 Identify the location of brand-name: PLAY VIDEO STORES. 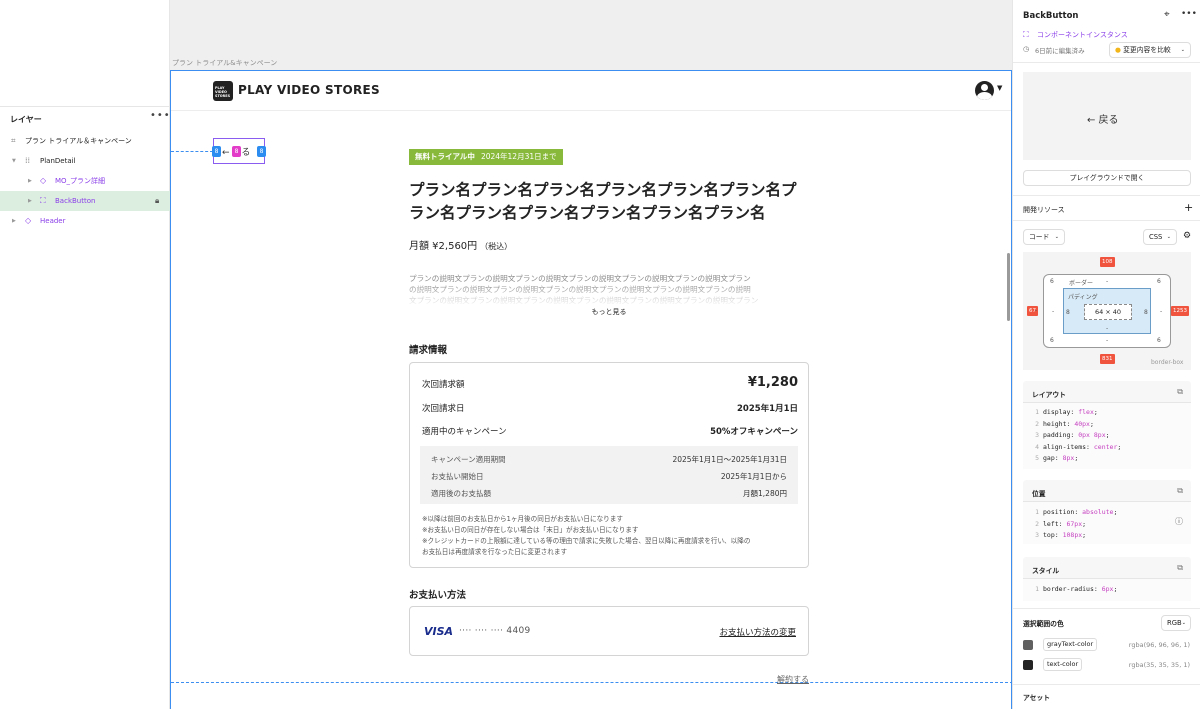
(309, 90).